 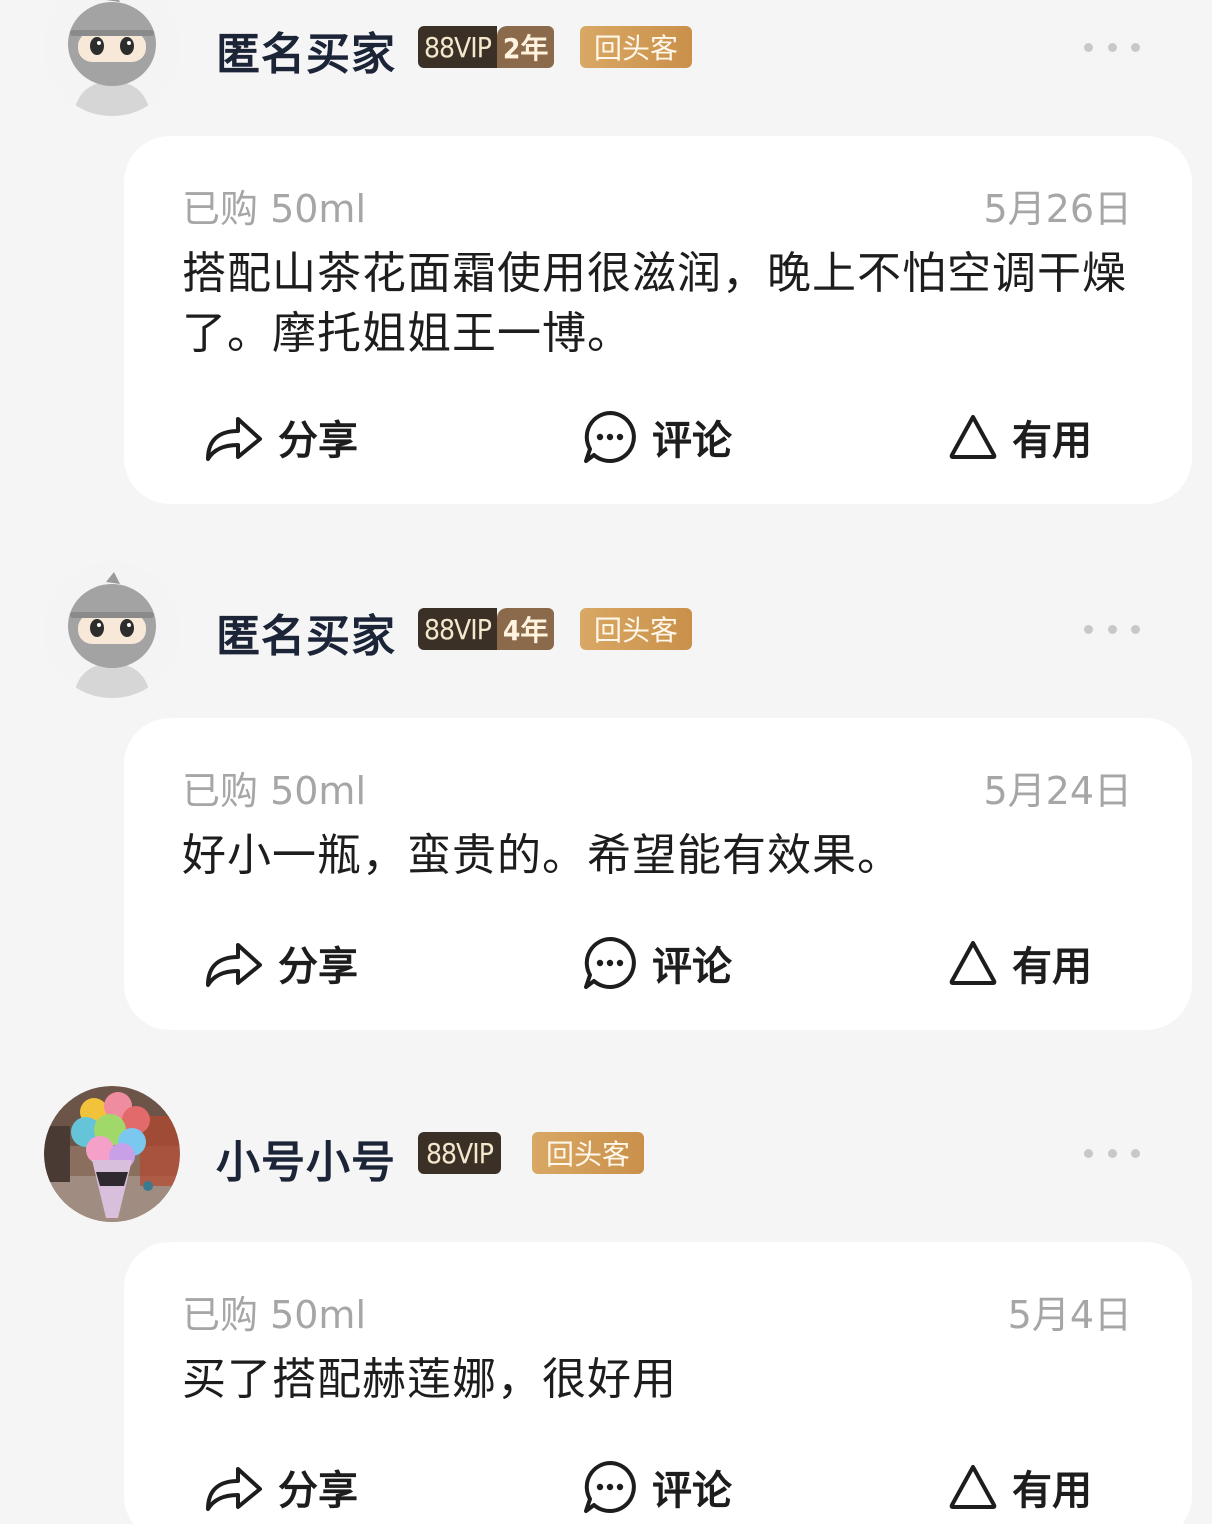 I want to click on reviewer-header: 匿名买家 88VIP 4年 回头客, so click(x=606, y=630).